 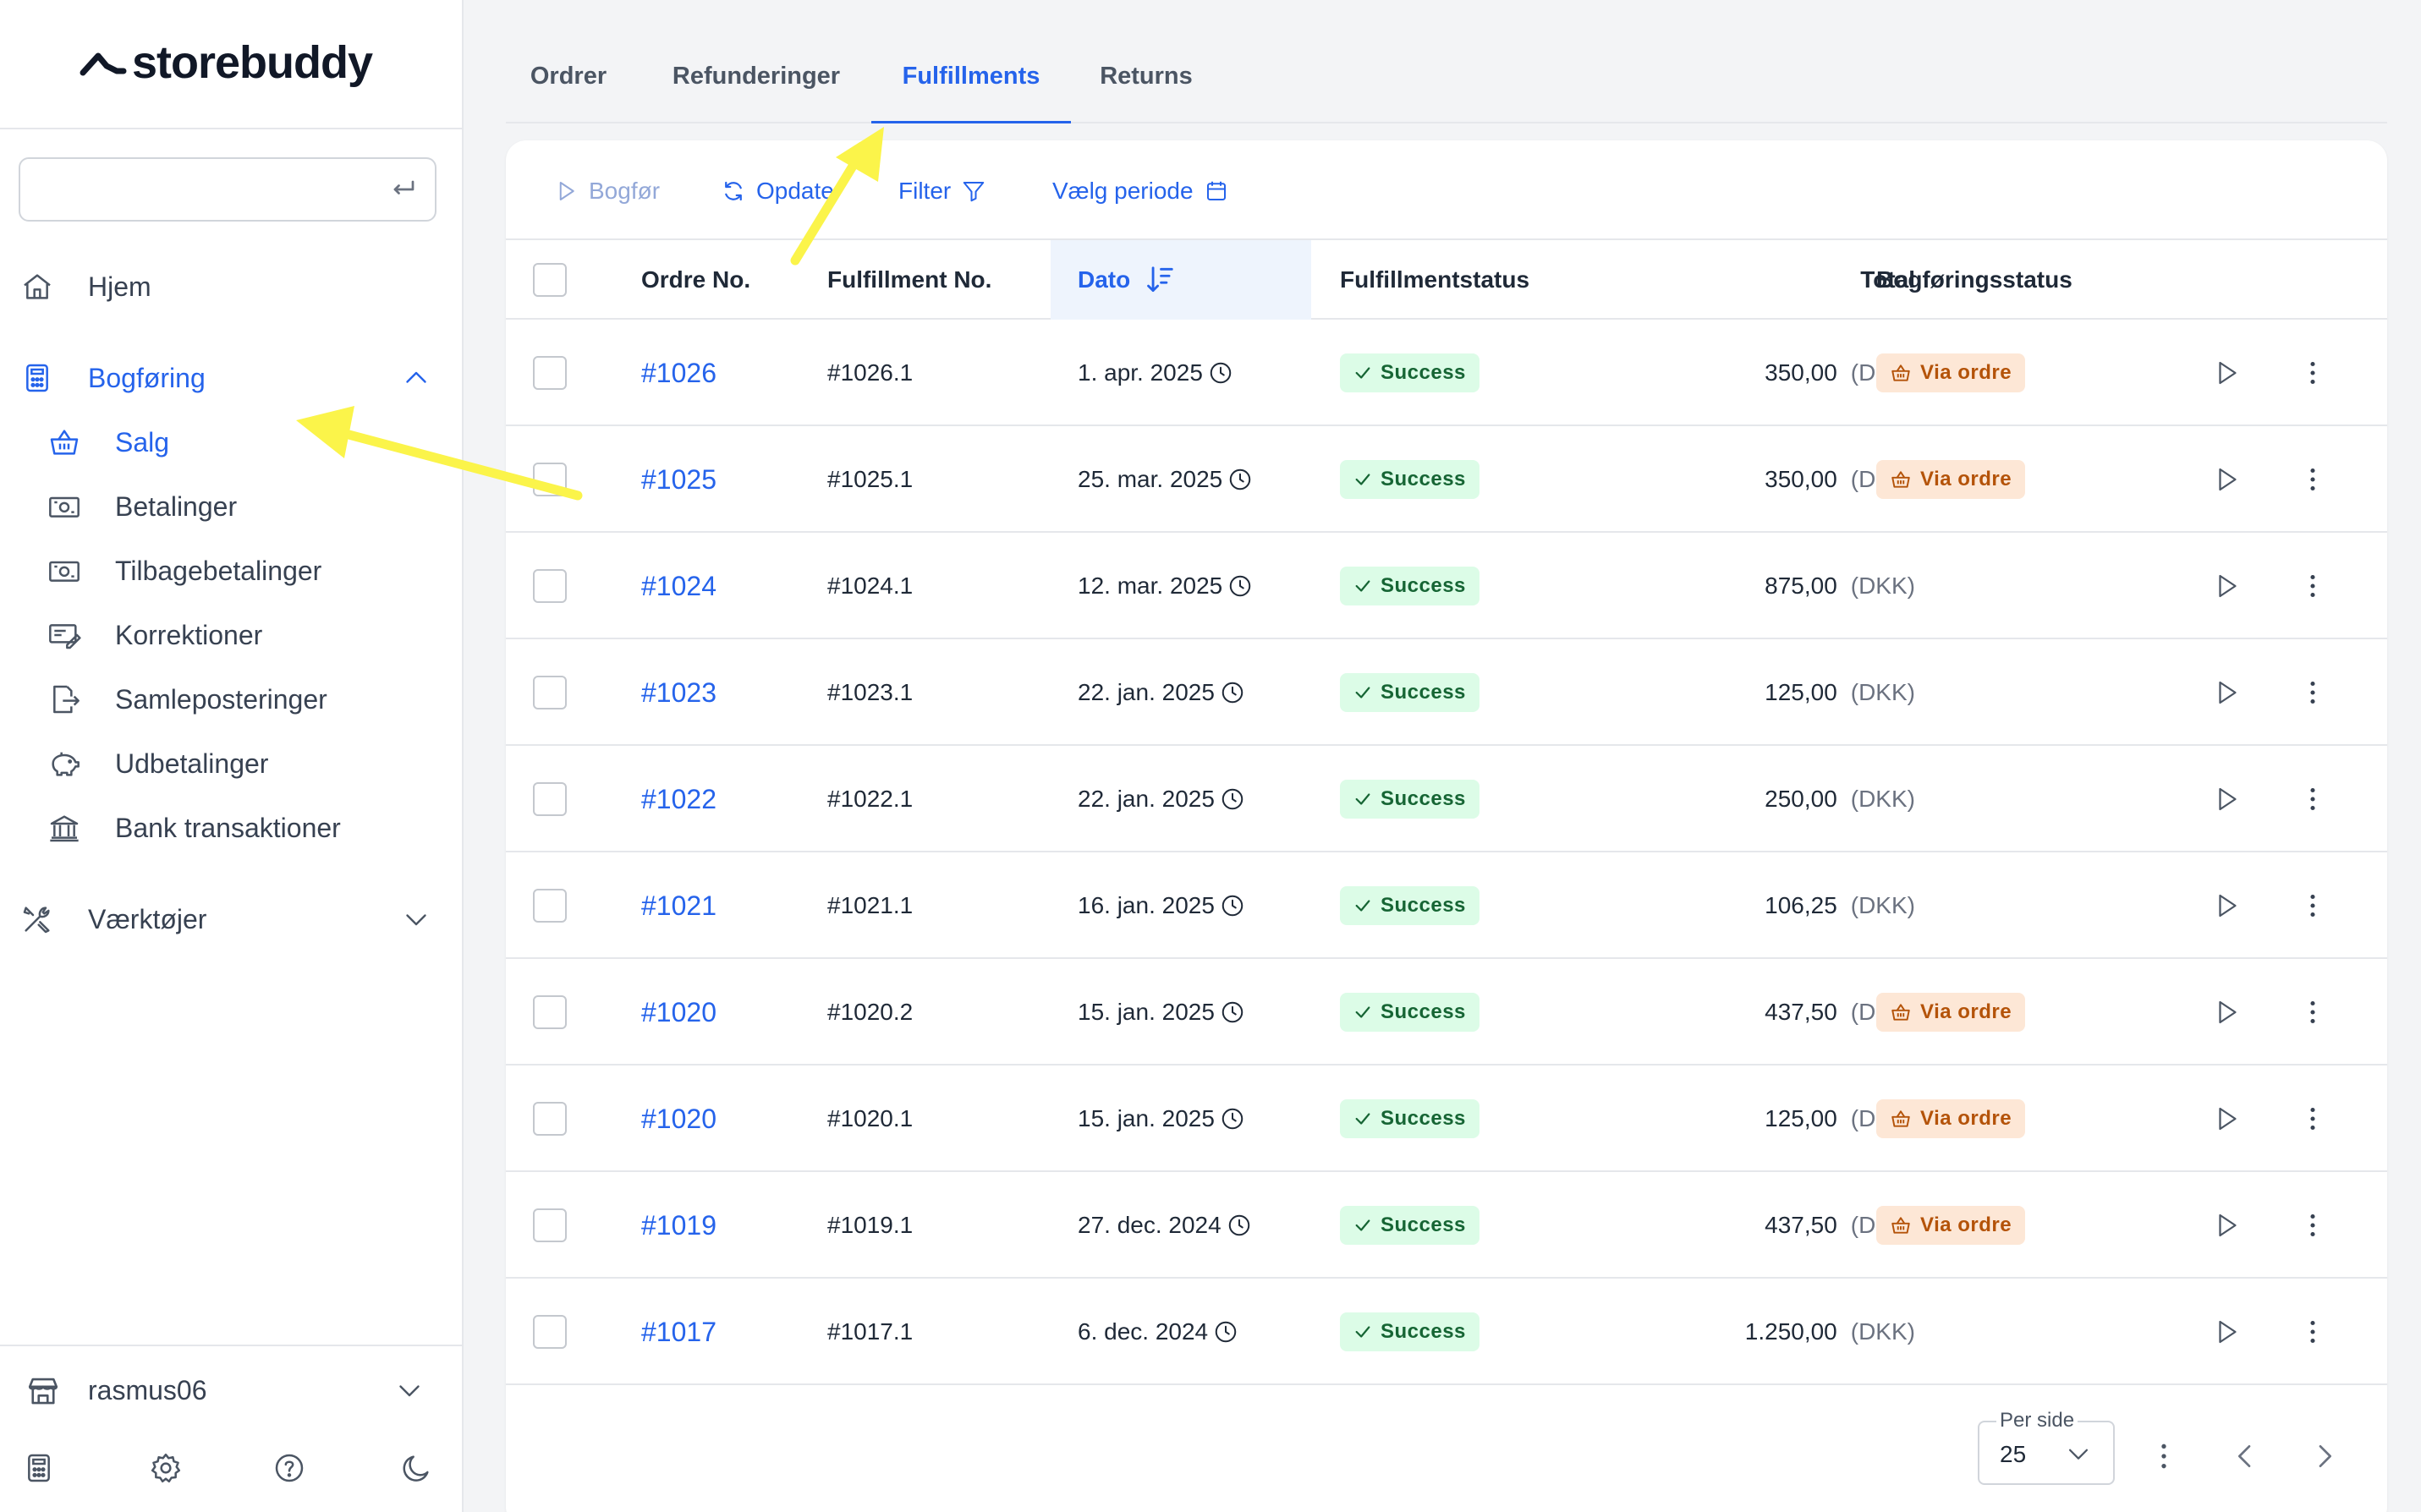 I want to click on select-all-checkbox, so click(x=550, y=280).